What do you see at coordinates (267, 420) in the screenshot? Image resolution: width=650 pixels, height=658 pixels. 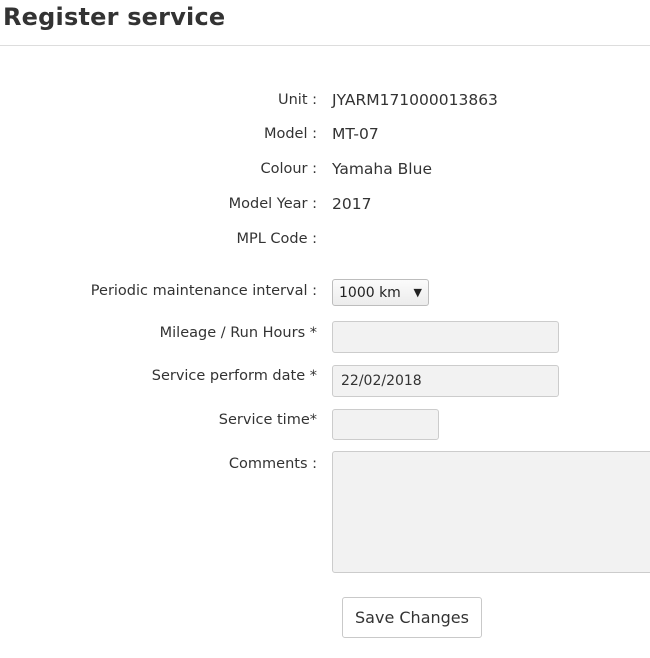 I see `service-time-label: Service time*` at bounding box center [267, 420].